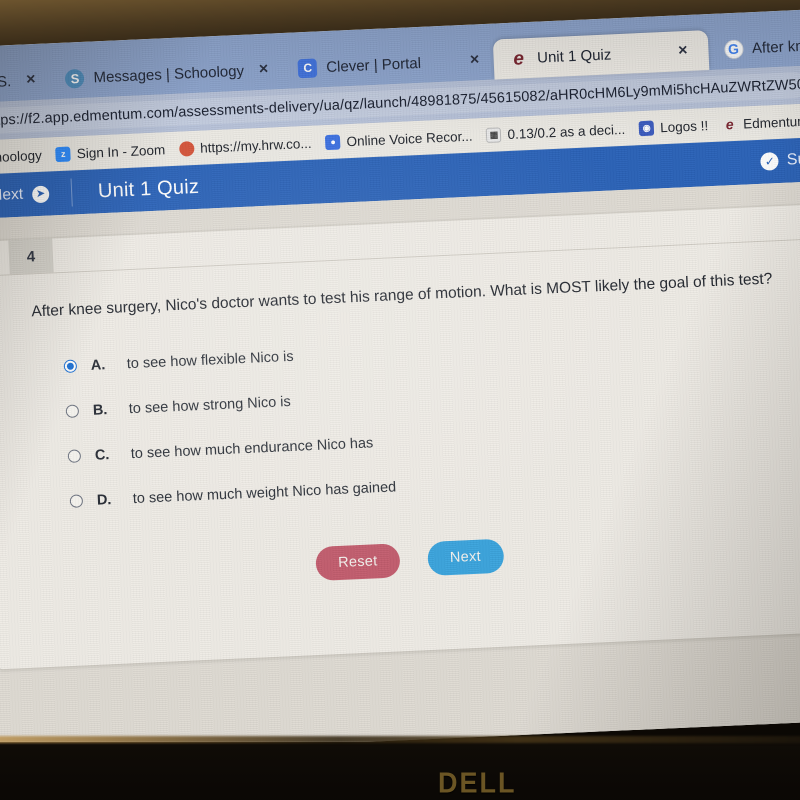 The image size is (800, 800). I want to click on option-letter: B., so click(100, 410).